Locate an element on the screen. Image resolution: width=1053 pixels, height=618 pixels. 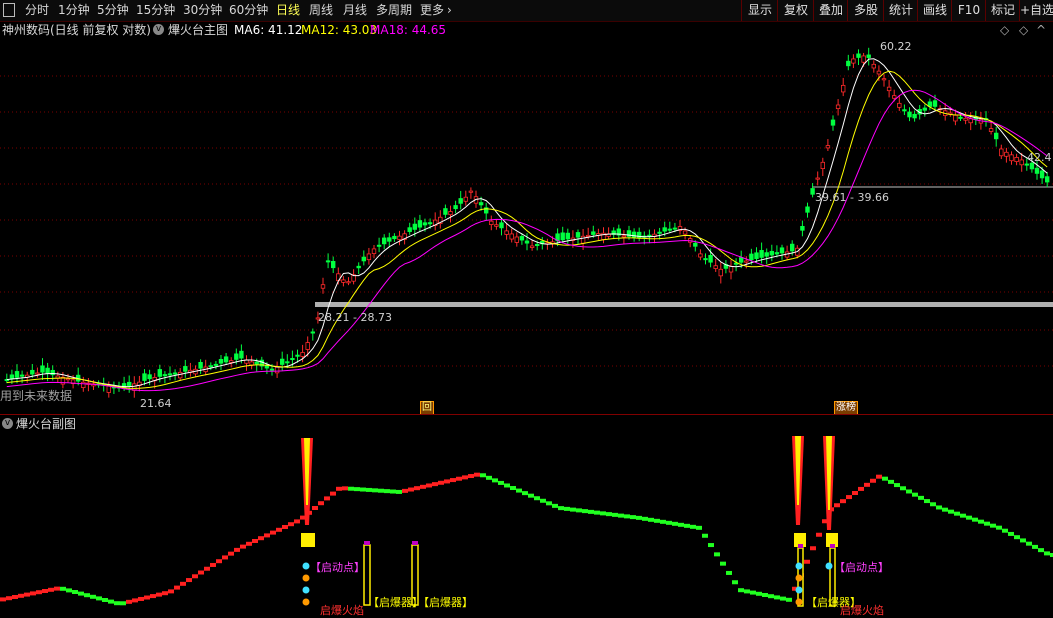
signal-qibaoqi-1: 【启爆器】 is located at coordinates (395, 602).